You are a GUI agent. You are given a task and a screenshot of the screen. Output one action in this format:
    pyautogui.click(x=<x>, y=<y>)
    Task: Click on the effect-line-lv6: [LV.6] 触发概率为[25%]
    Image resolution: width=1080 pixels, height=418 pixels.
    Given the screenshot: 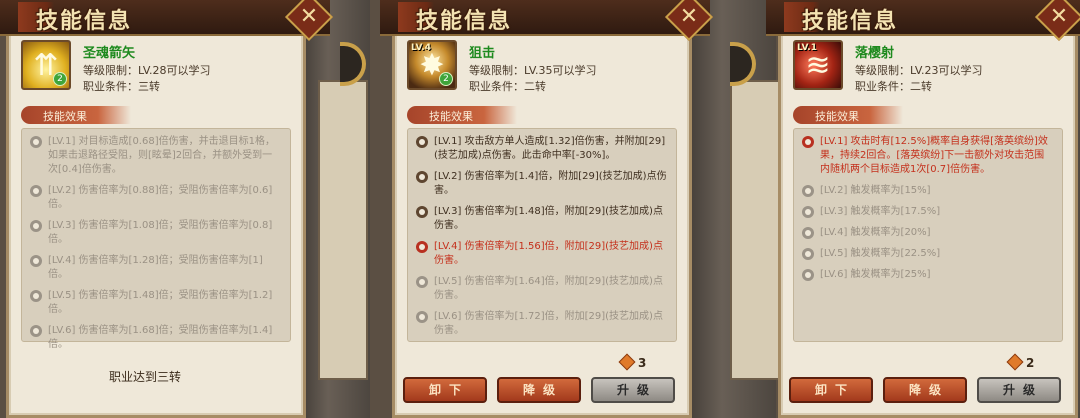 What is the action you would take?
    pyautogui.click(x=928, y=275)
    